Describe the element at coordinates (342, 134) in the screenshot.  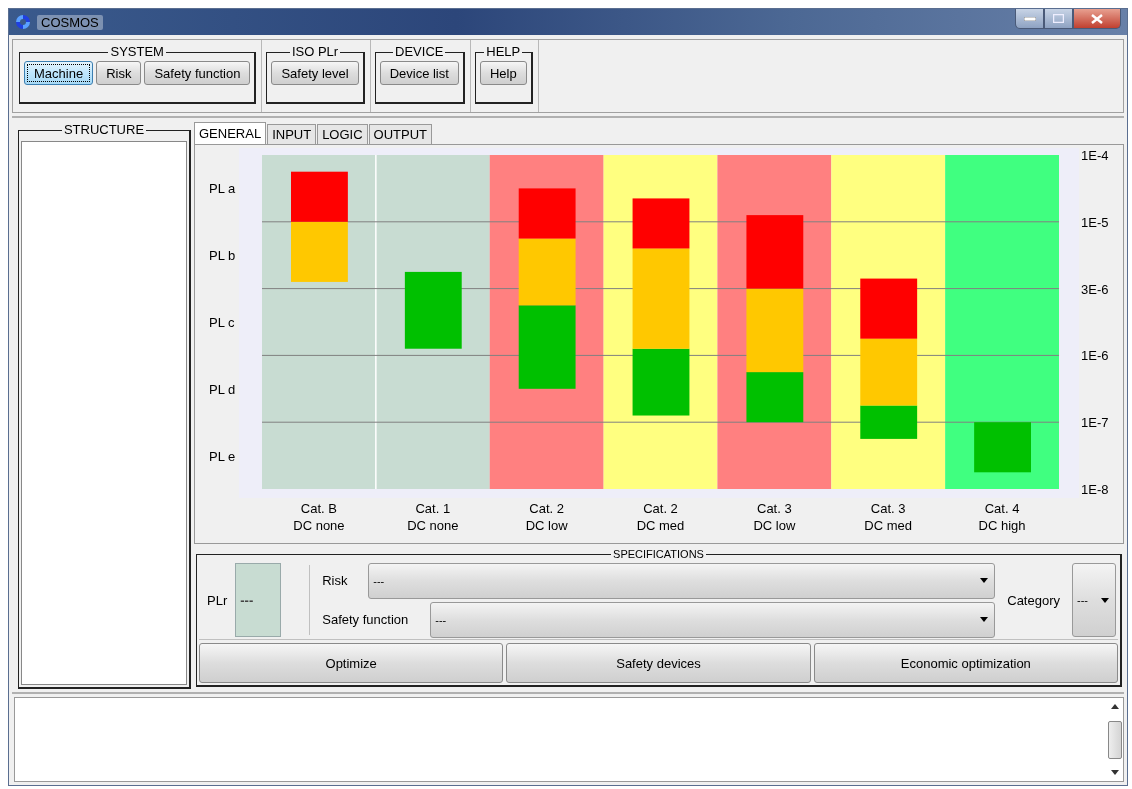
I see `tab: LOGIC` at that location.